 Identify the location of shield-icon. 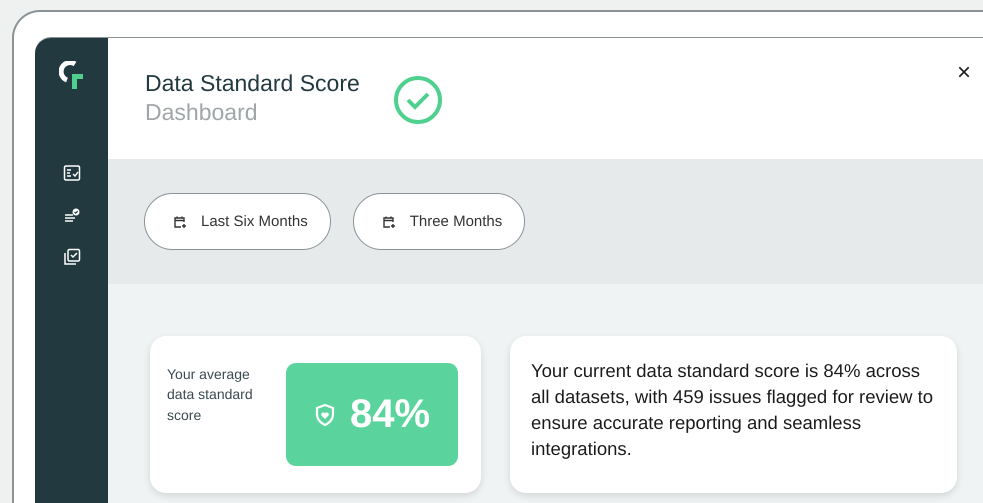
(325, 414).